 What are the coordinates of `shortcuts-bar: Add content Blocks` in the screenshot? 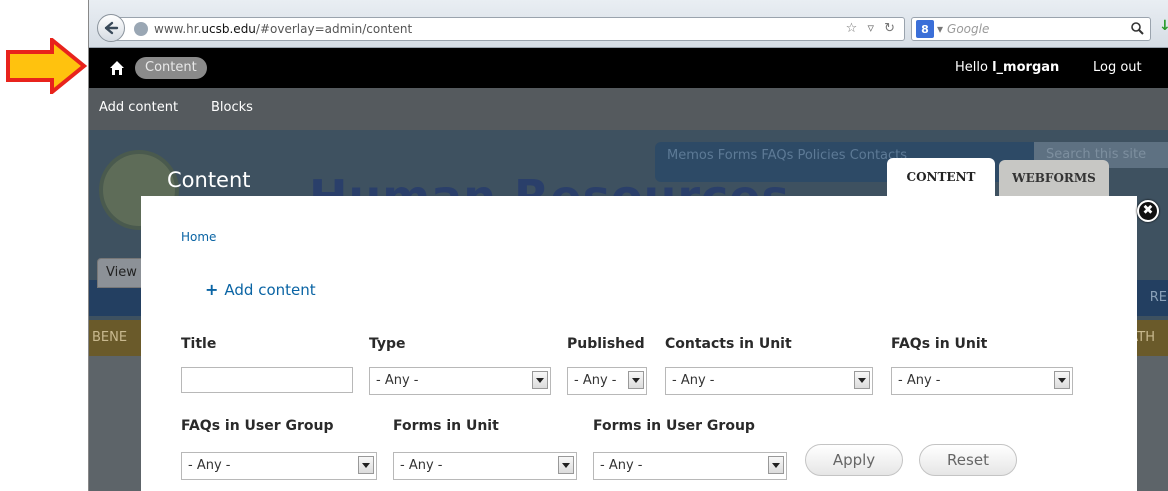 It's located at (628, 109).